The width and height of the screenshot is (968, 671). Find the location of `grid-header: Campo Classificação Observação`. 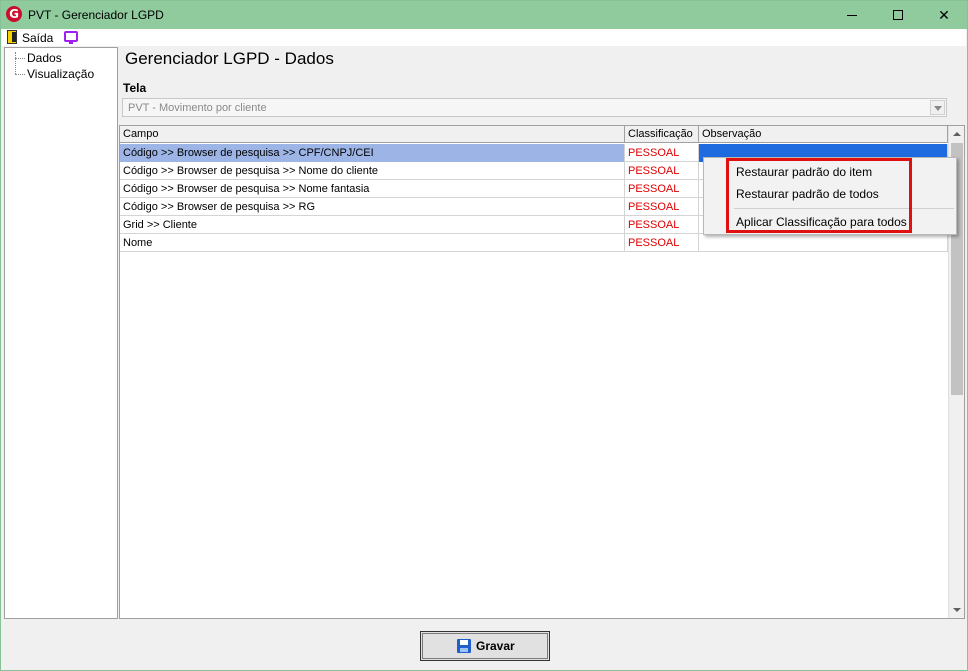

grid-header: Campo Classificação Observação is located at coordinates (534, 134).